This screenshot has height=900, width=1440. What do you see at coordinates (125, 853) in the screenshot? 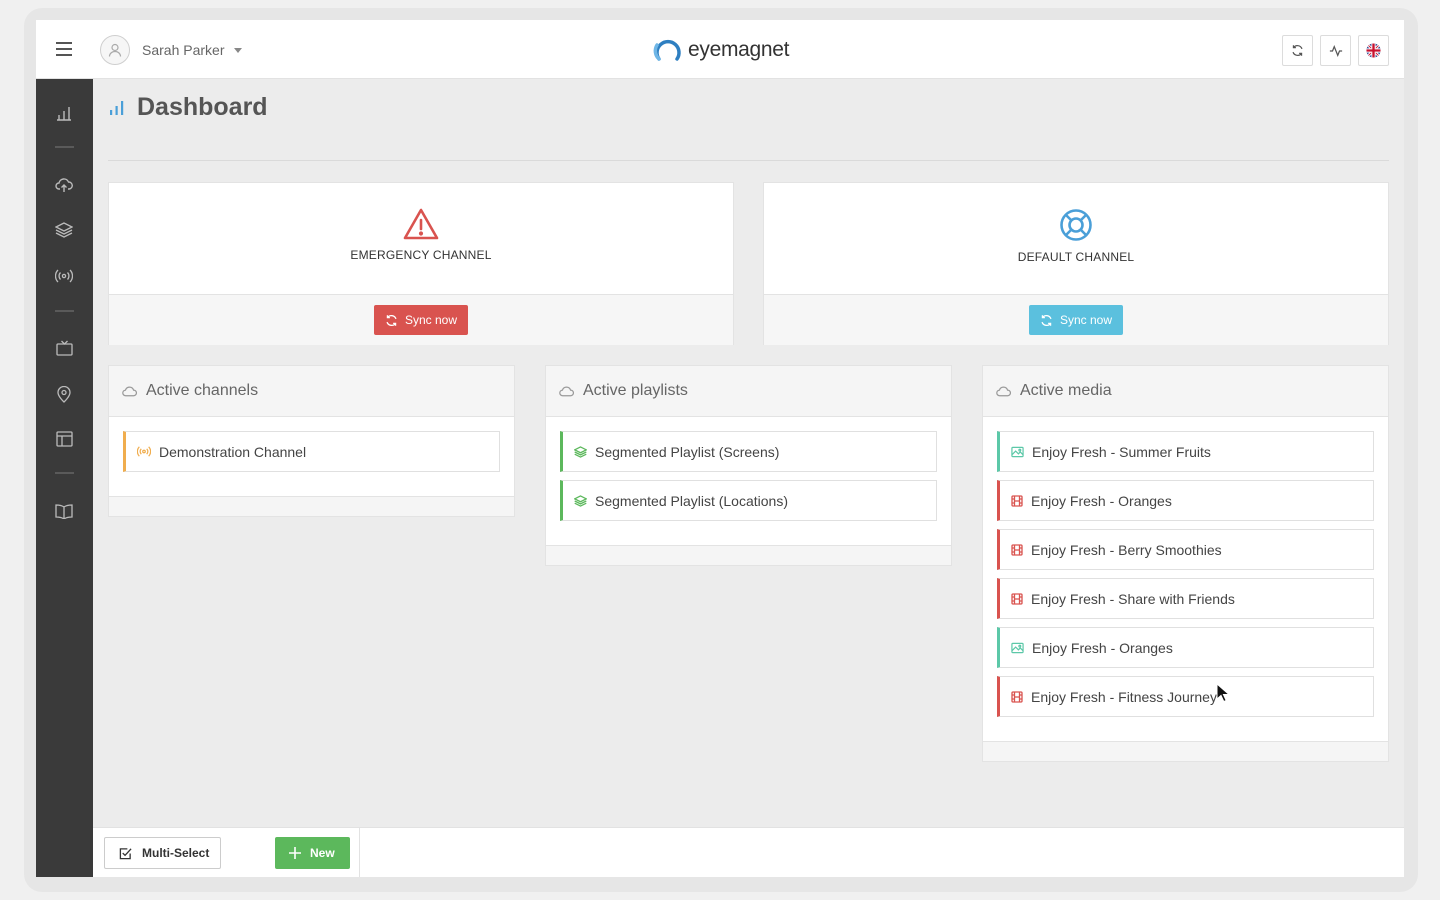
I see `checkbox-icon` at bounding box center [125, 853].